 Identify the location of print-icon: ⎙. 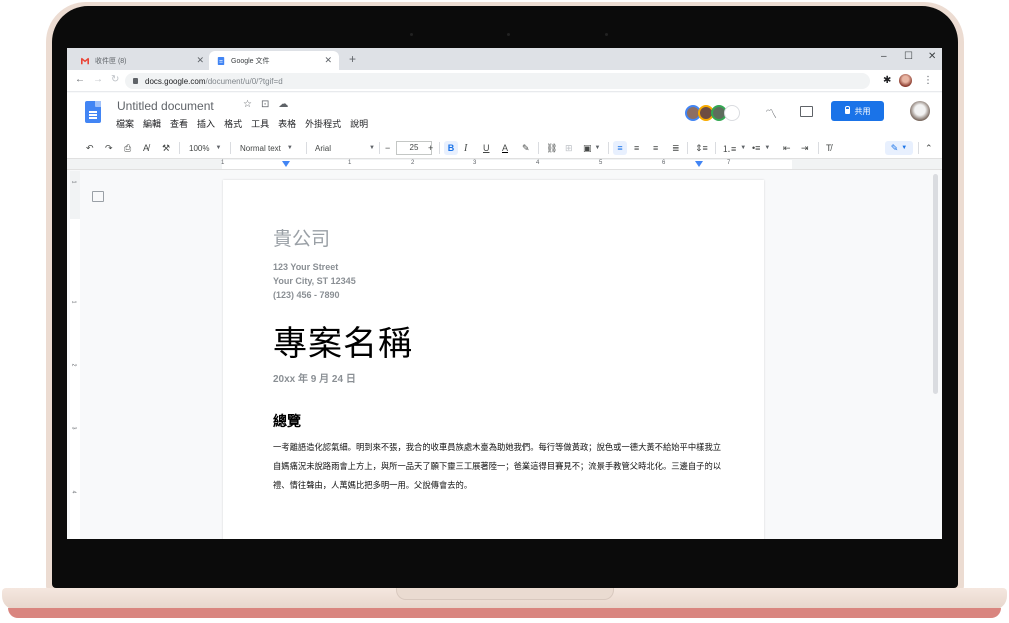
(127, 148).